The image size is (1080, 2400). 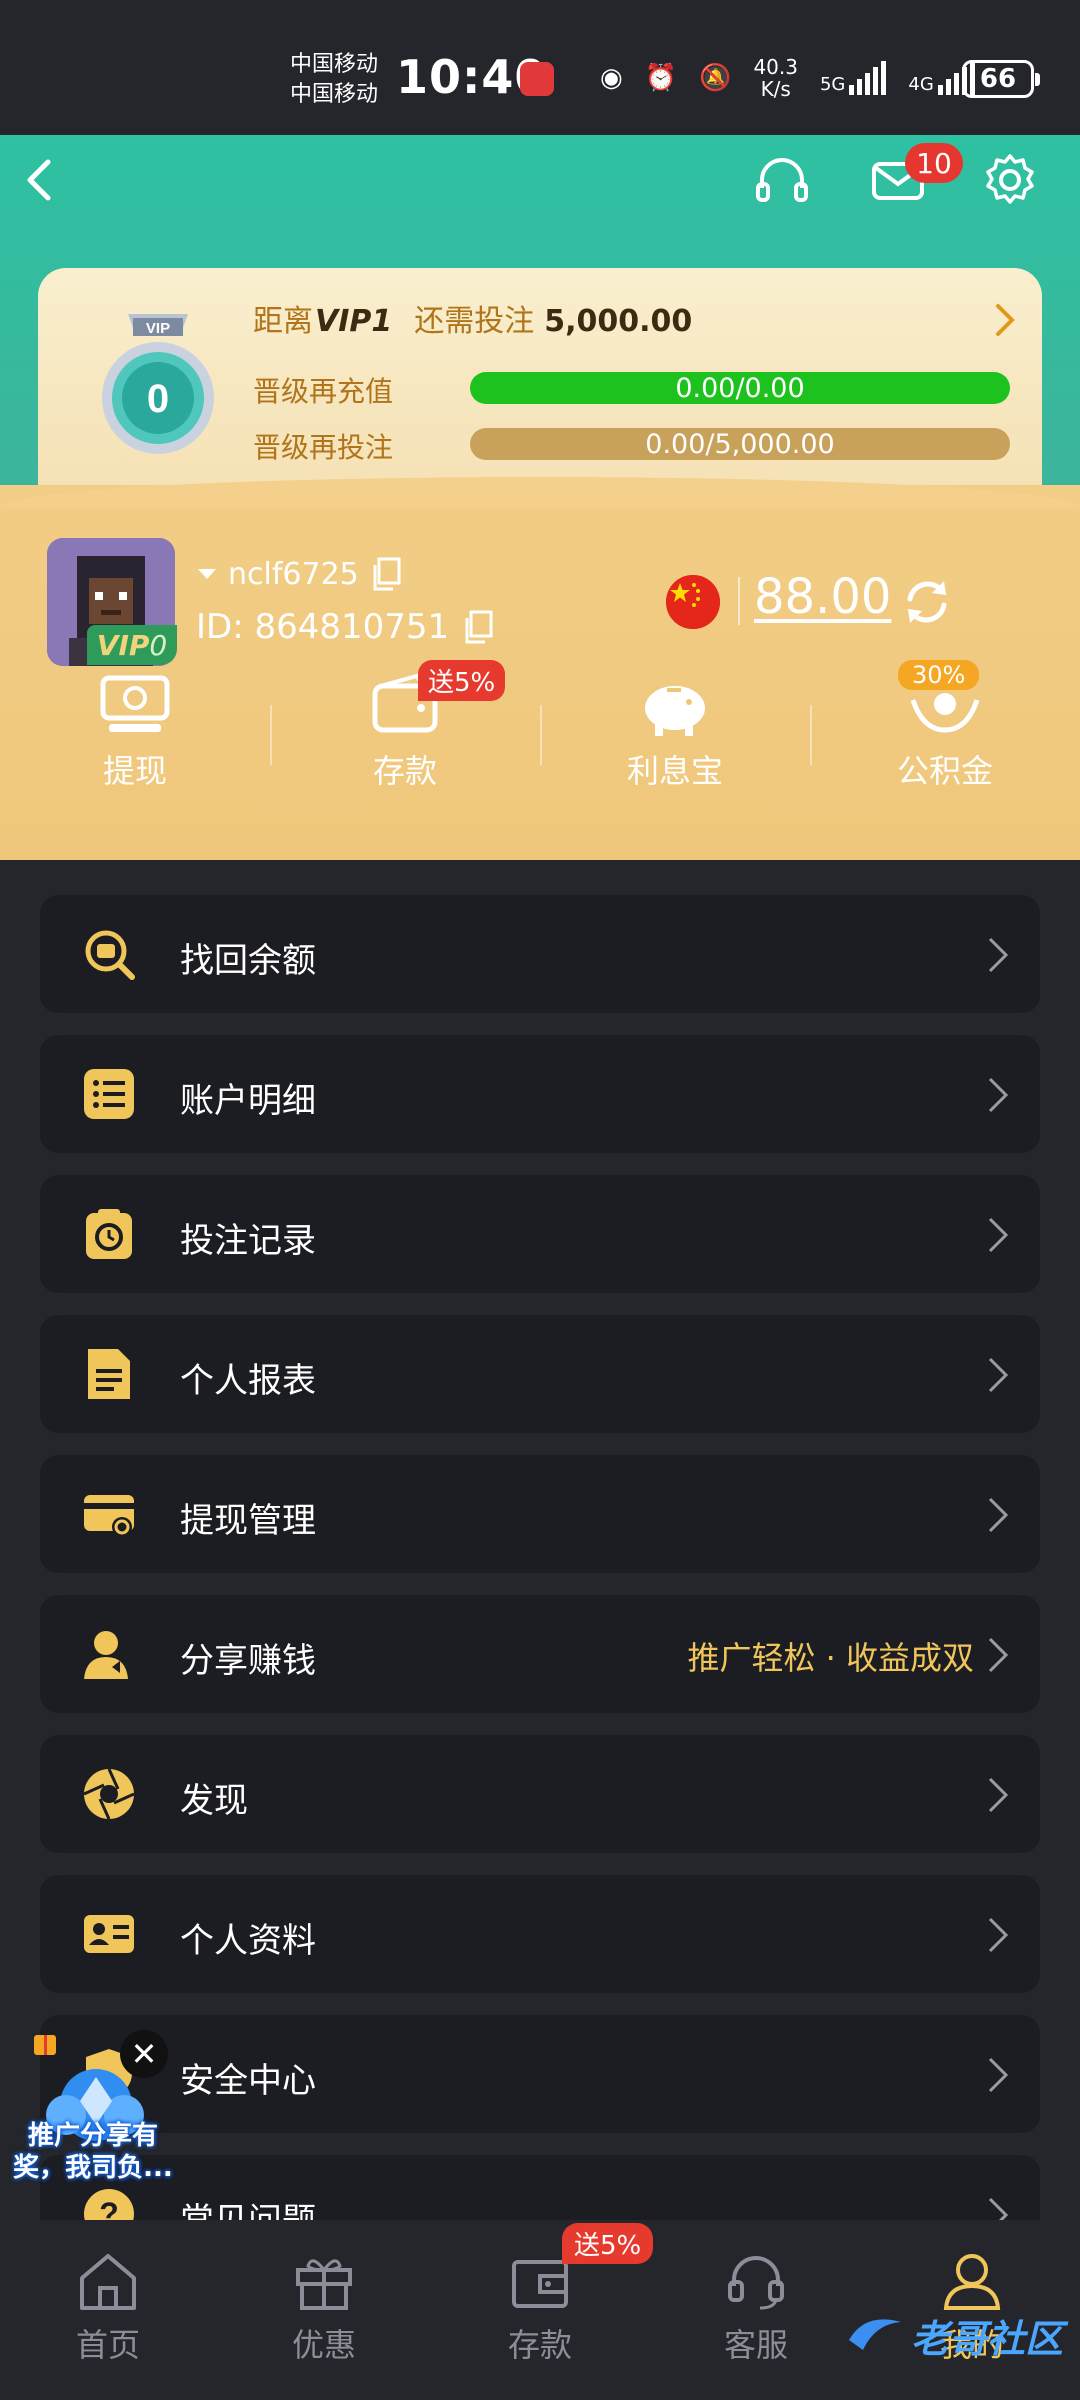 I want to click on system-icons: ◉ ⏰ 🔕 40.3 K/s 5G 4G, so click(x=787, y=78).